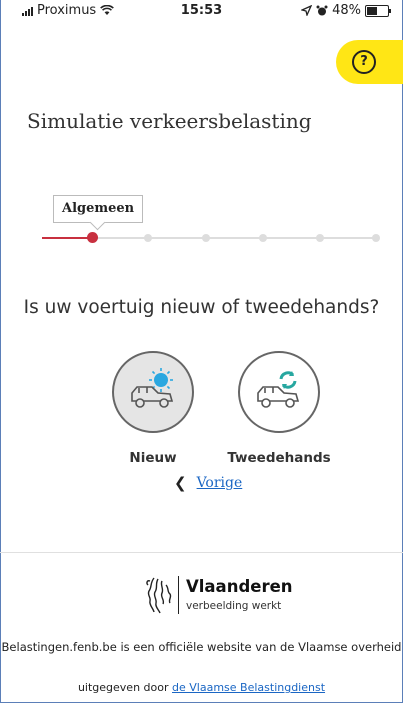 The height and width of the screenshot is (704, 403). What do you see at coordinates (201, 11) in the screenshot?
I see `status-bar: Proximus 15:53 48%` at bounding box center [201, 11].